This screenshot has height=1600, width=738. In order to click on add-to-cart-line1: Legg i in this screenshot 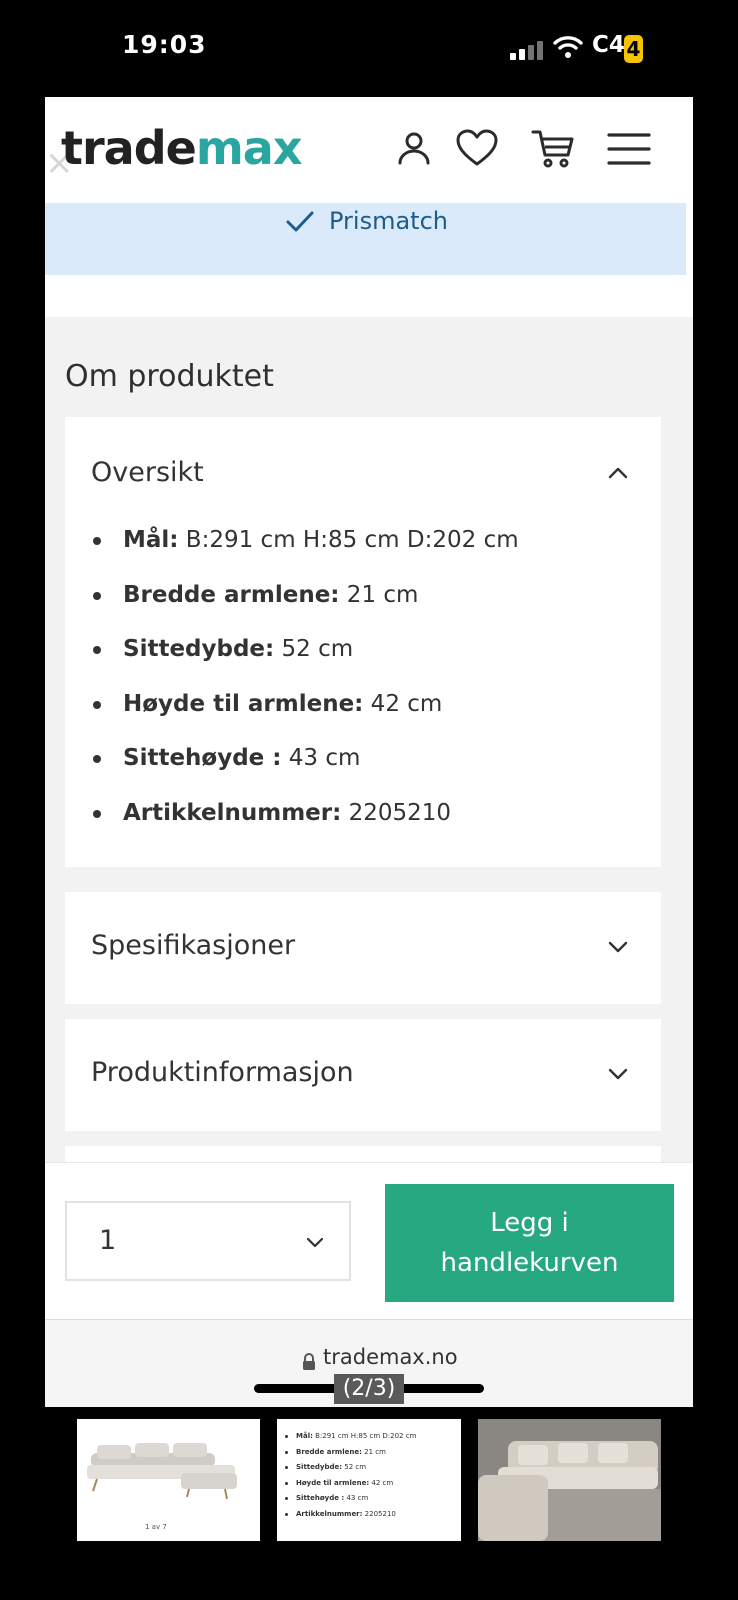, I will do `click(529, 1223)`.